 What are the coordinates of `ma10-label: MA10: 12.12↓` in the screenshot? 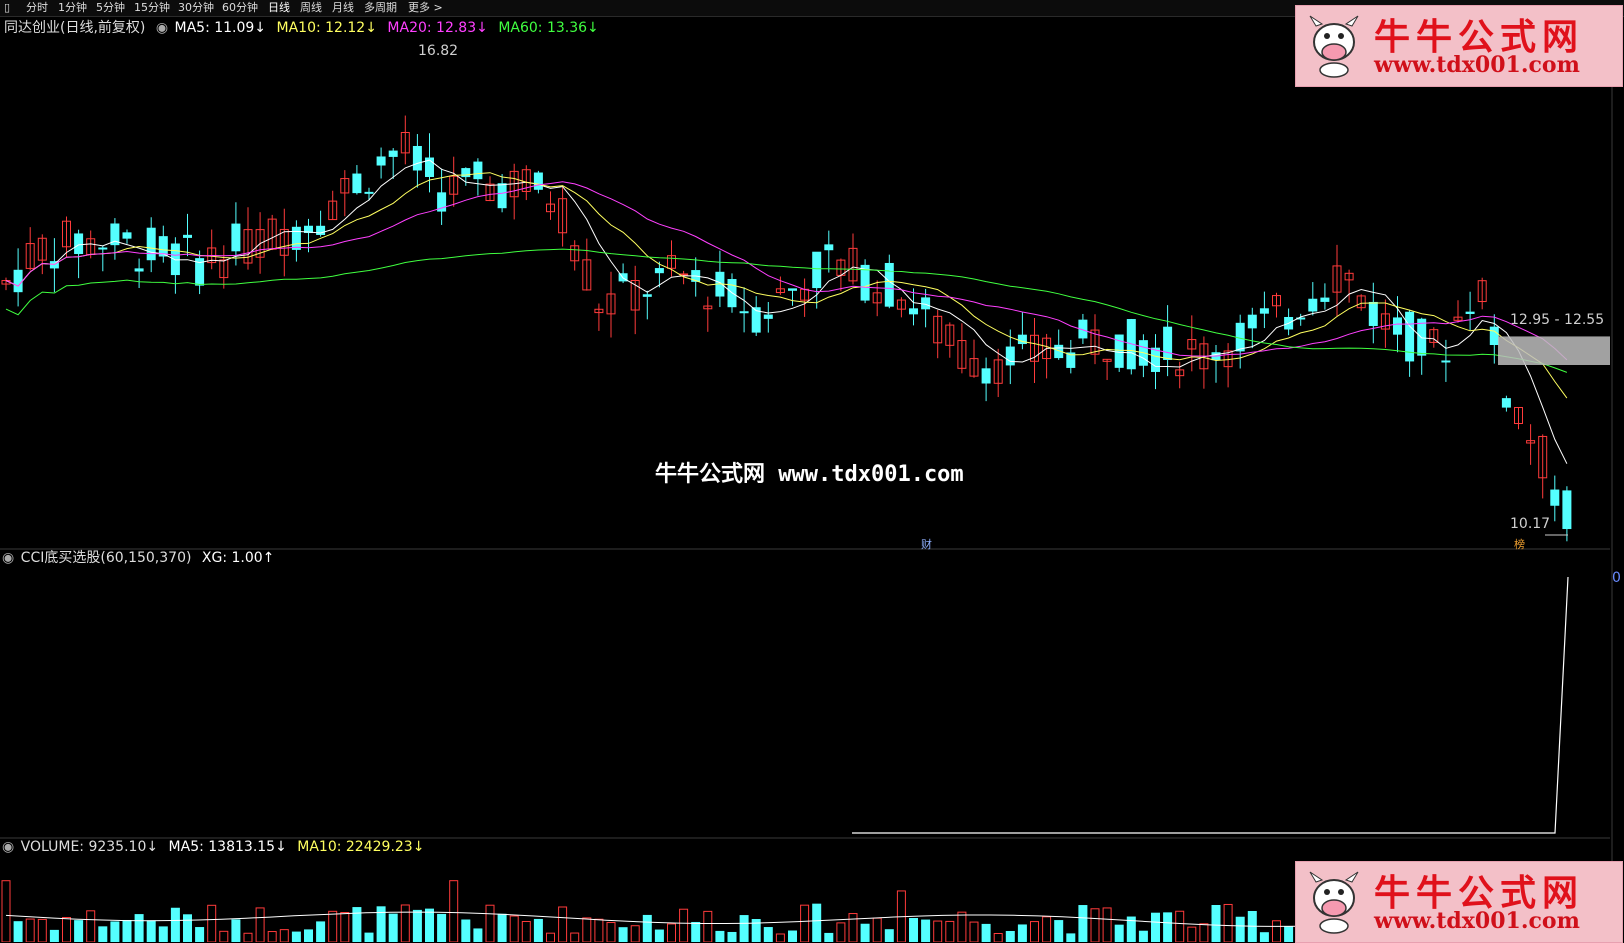 It's located at (326, 28).